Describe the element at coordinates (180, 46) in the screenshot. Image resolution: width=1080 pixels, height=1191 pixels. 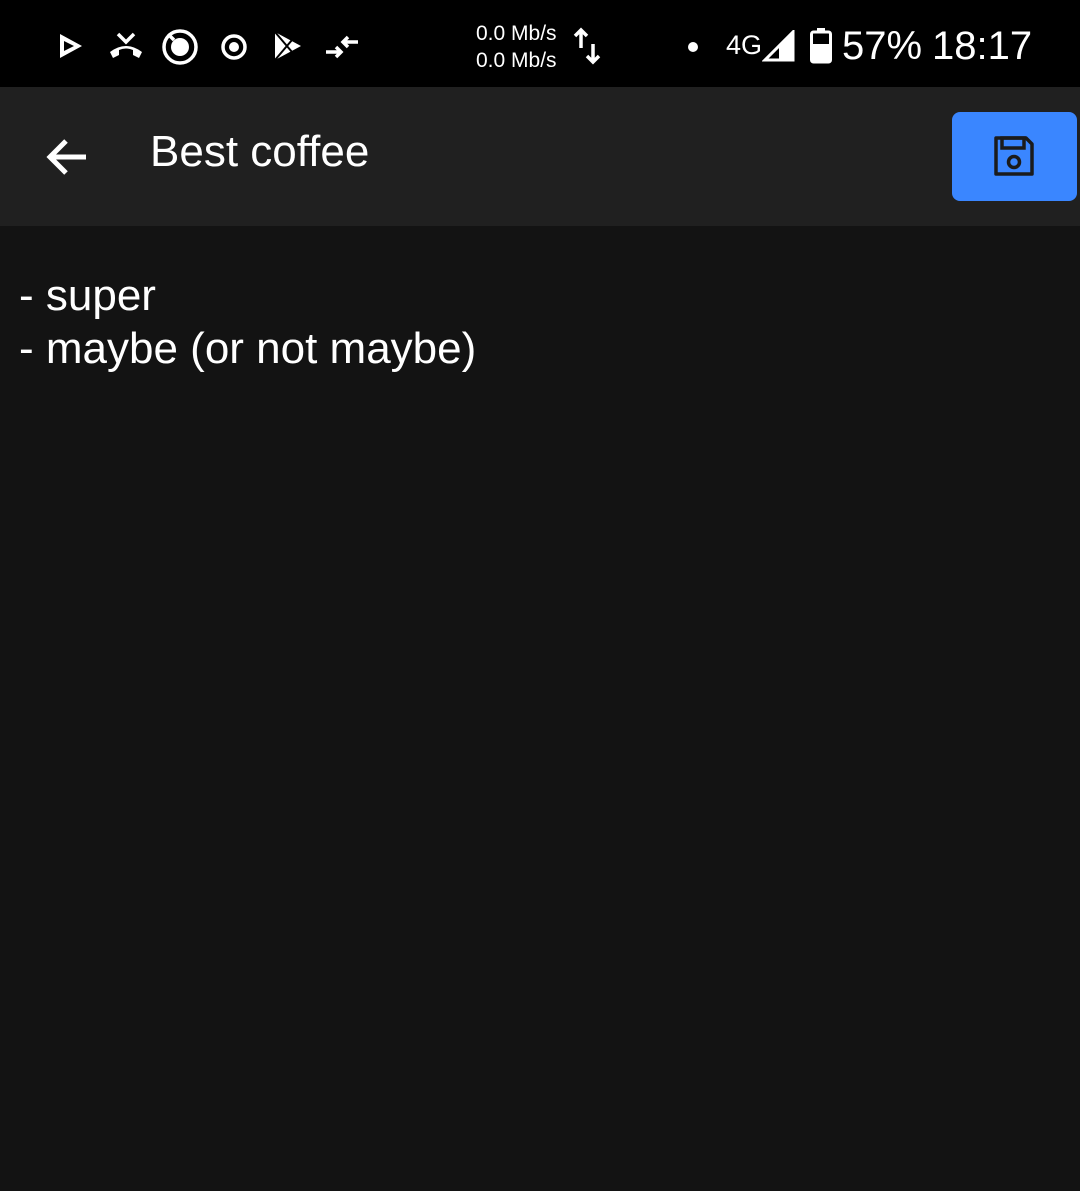
I see `target-icon` at that location.